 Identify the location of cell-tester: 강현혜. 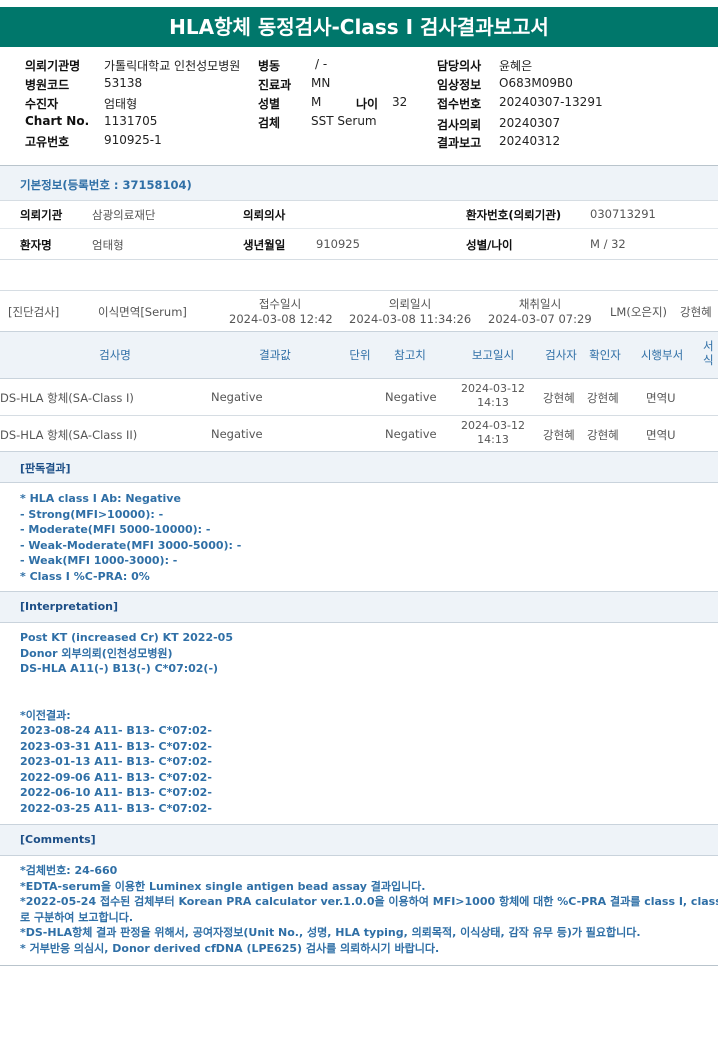
(559, 435).